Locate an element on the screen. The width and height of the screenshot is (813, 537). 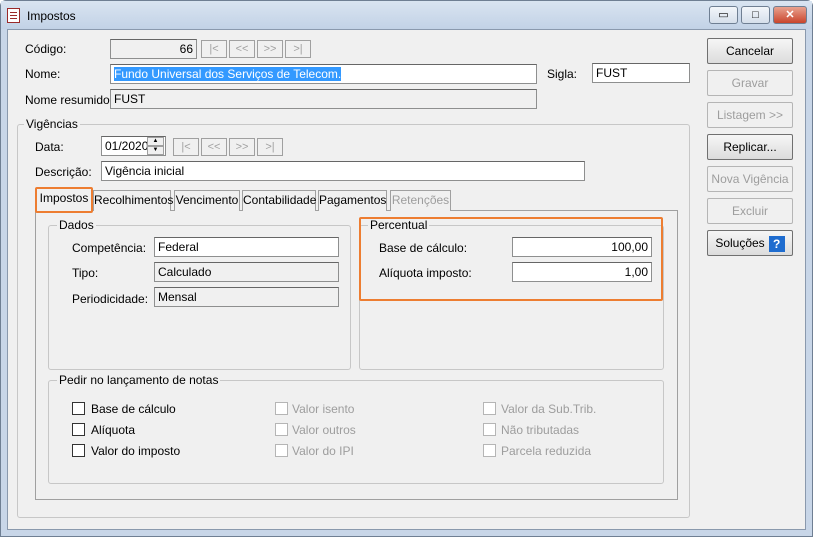
impostos-tab-highlight is located at coordinates (64, 200).